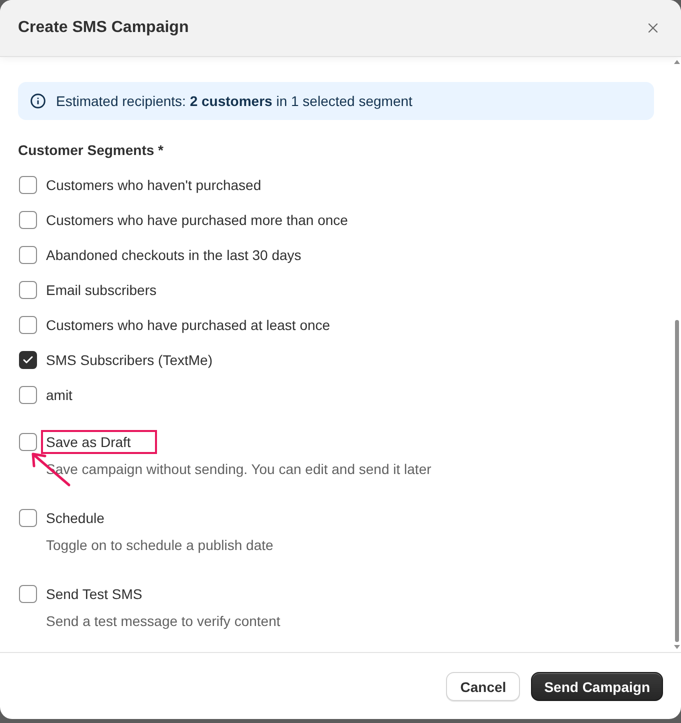 This screenshot has width=681, height=723. Describe the element at coordinates (188, 325) in the screenshot. I see `checkbox-label: Customers who have purchased at least once` at that location.